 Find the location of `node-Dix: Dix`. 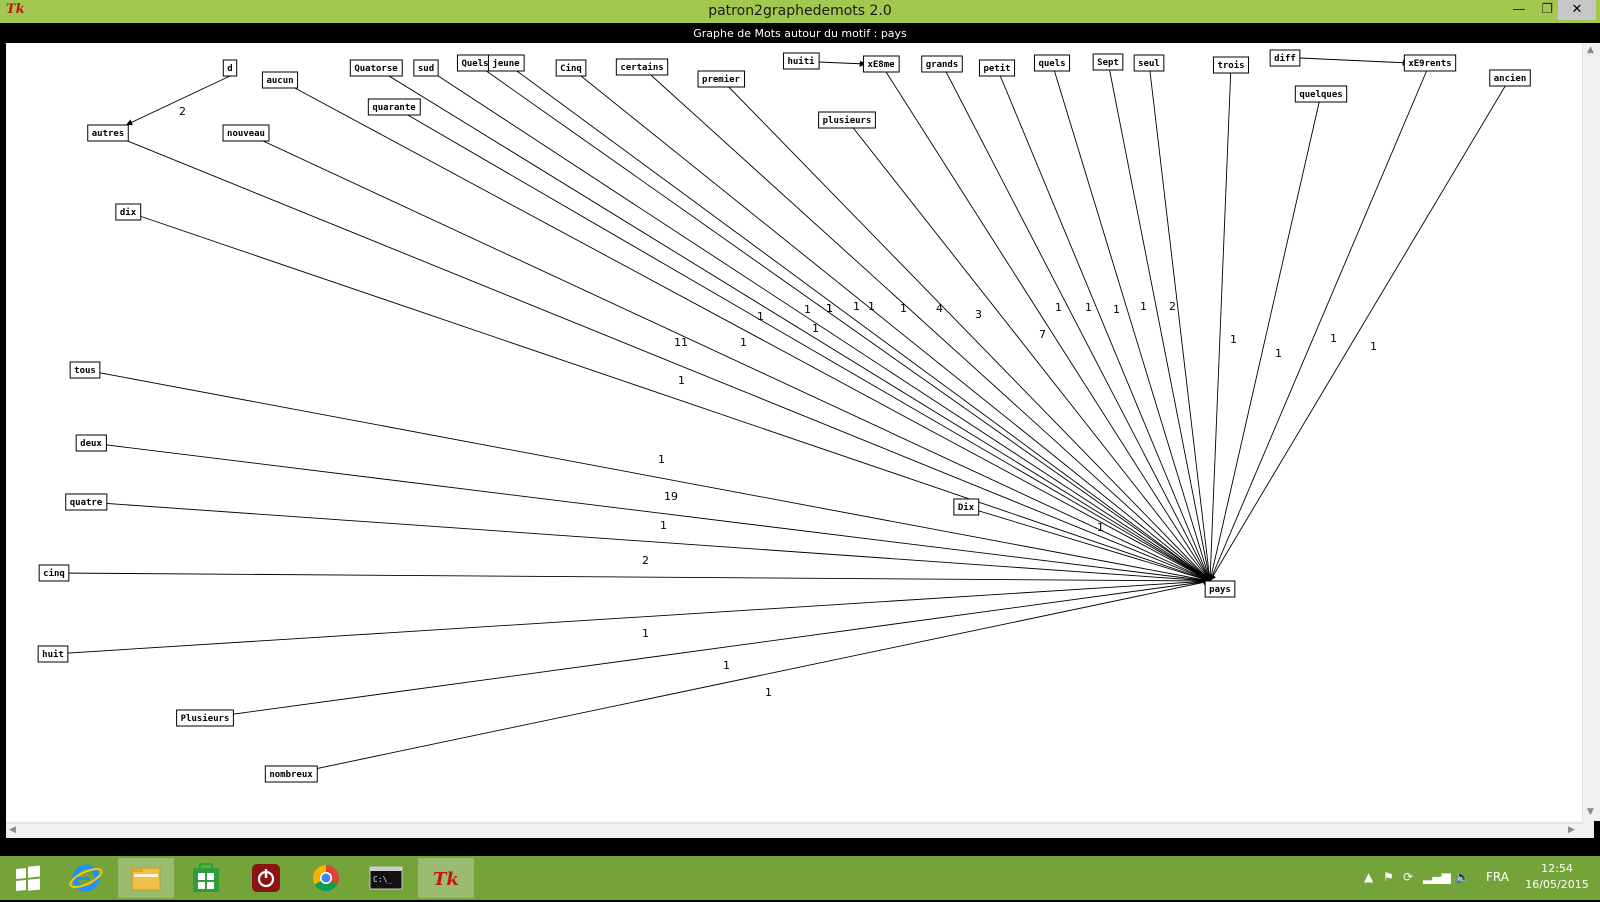

node-Dix: Dix is located at coordinates (966, 507).